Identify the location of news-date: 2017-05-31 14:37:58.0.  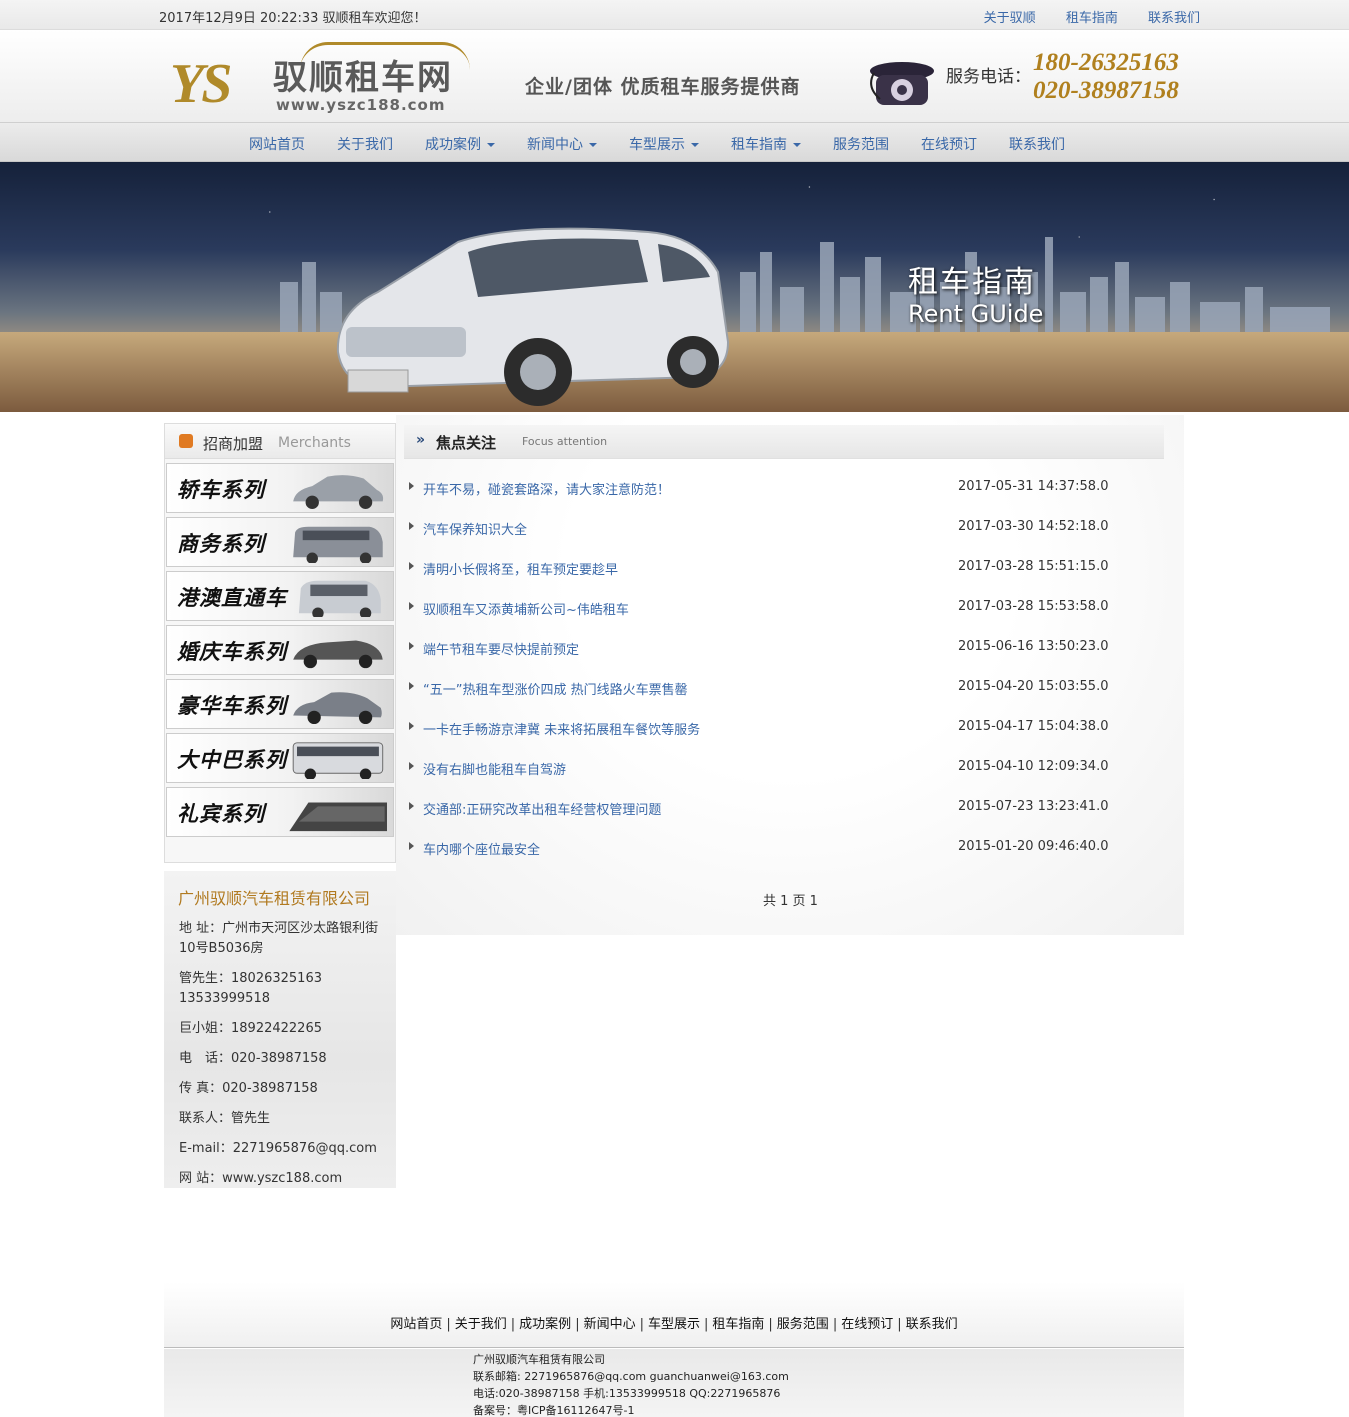
(1033, 486).